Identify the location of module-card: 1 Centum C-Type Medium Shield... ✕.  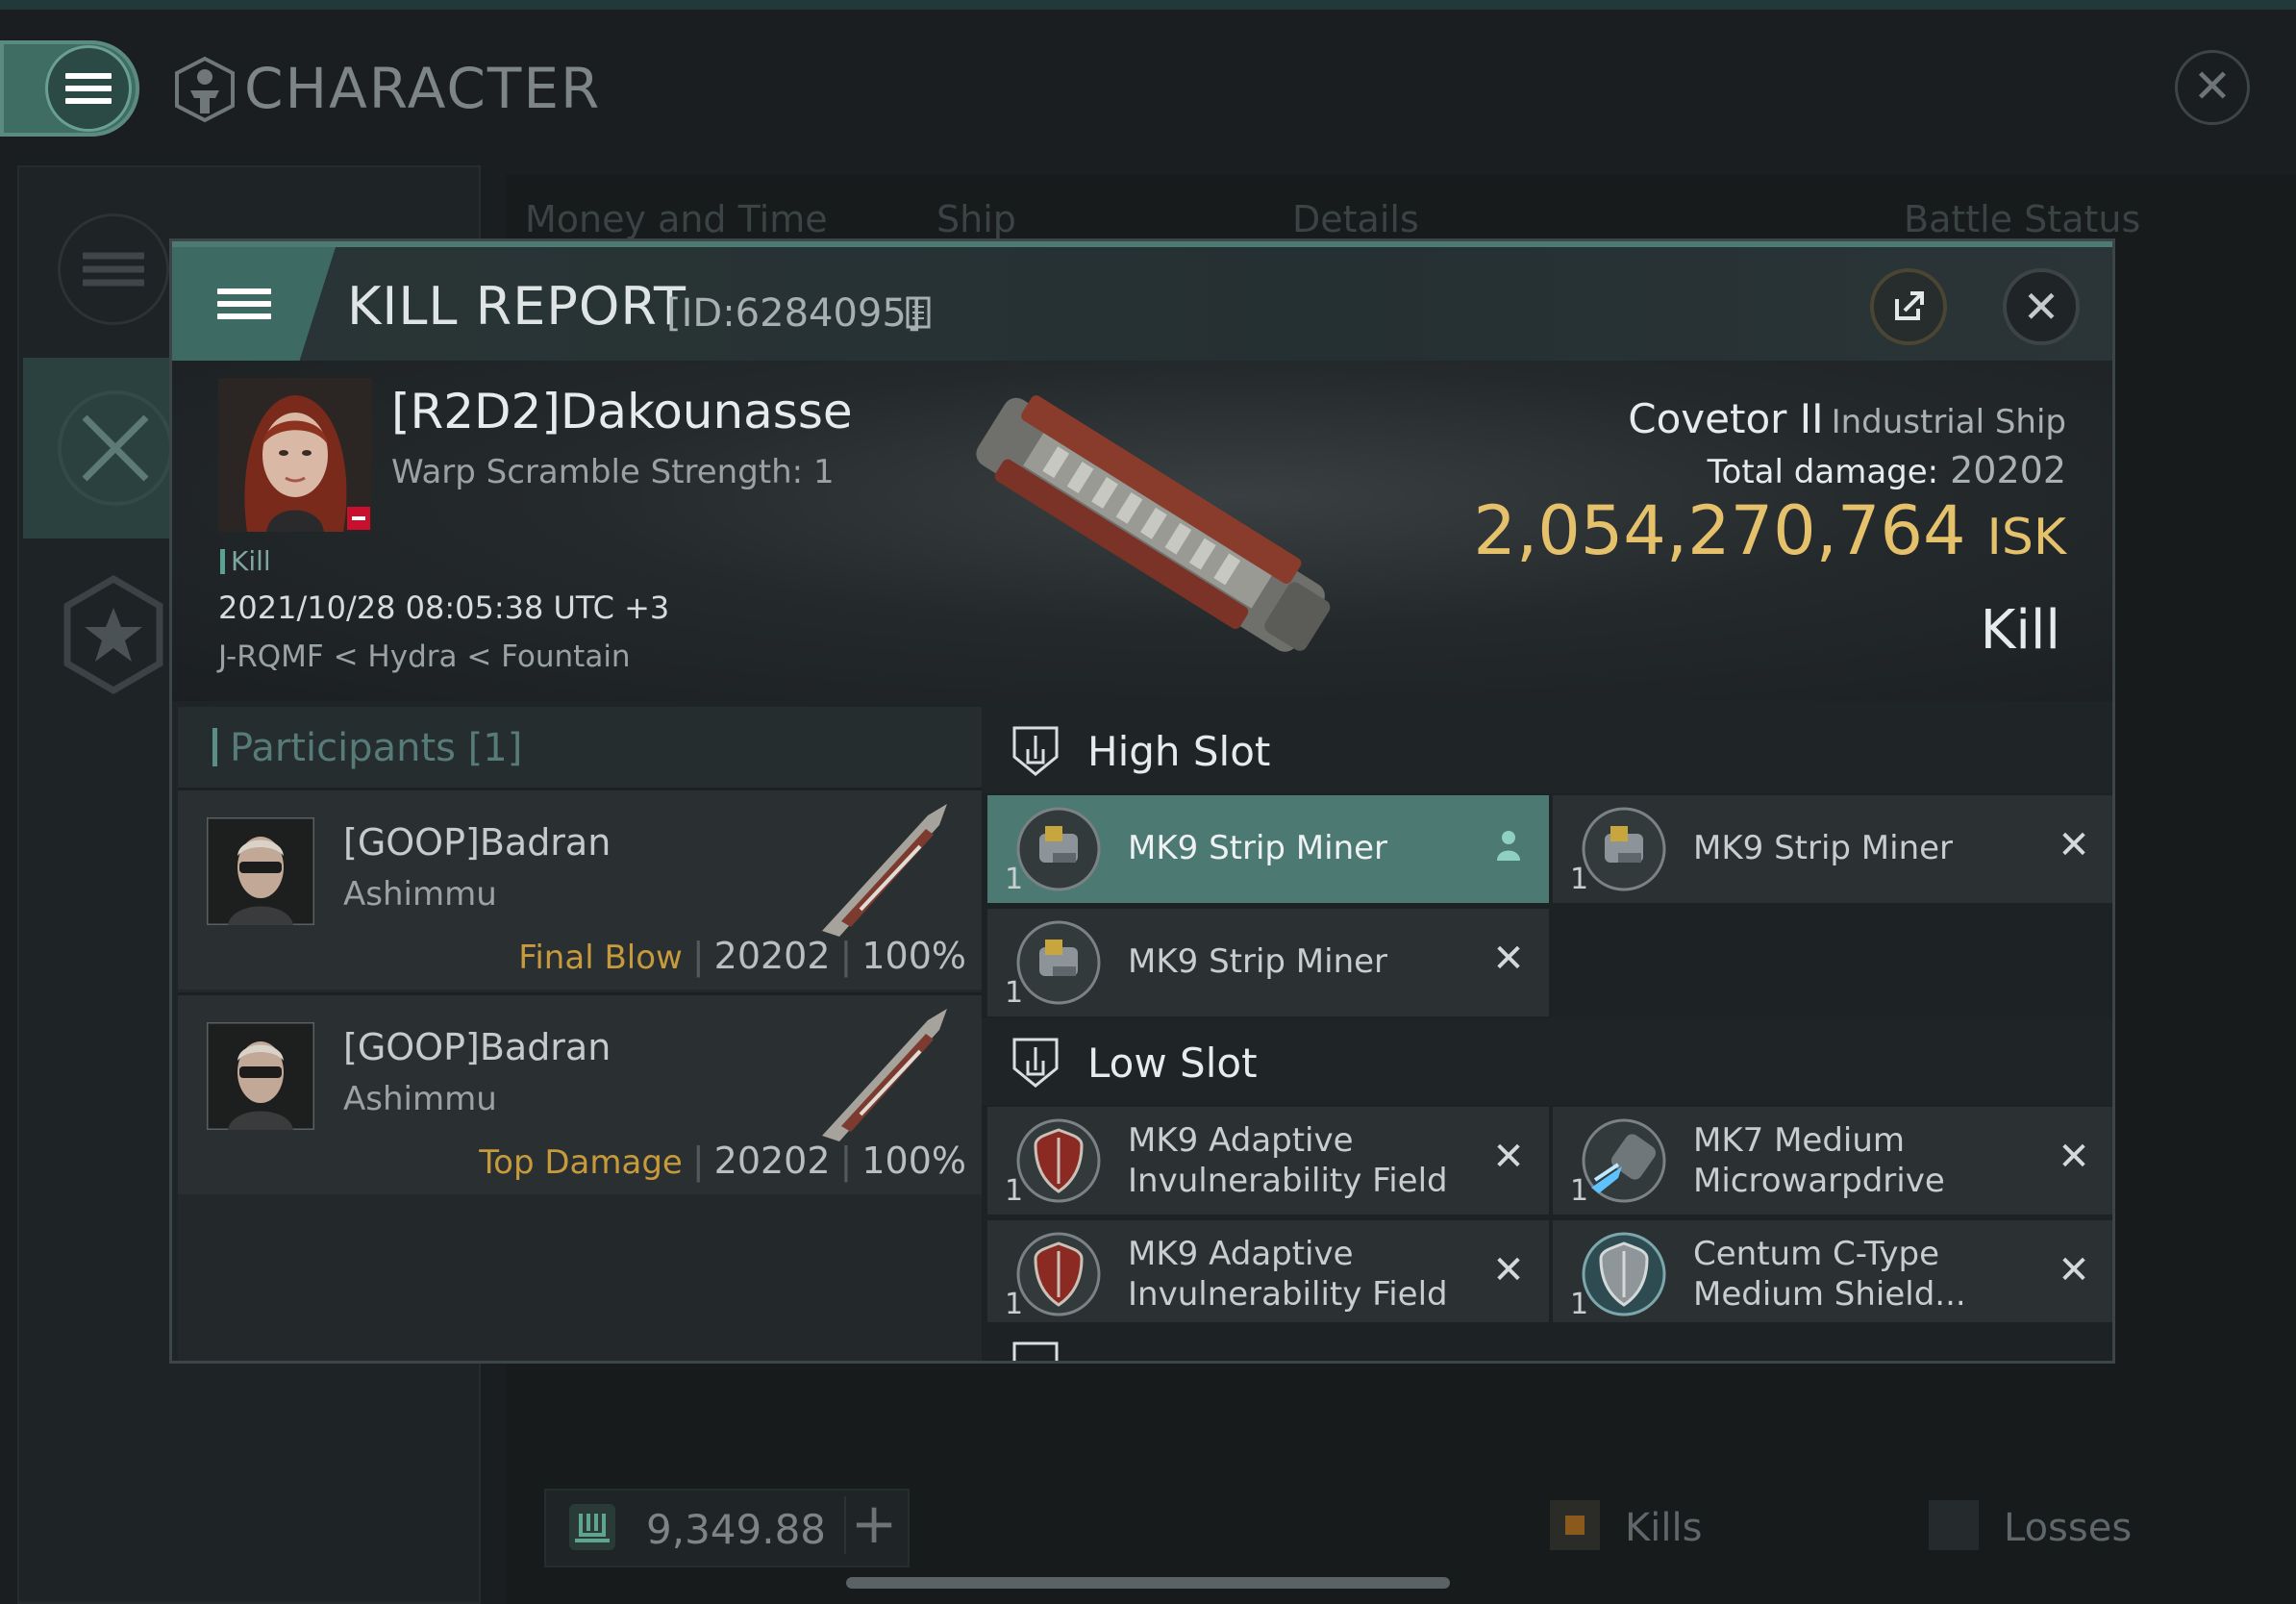
(1832, 1274).